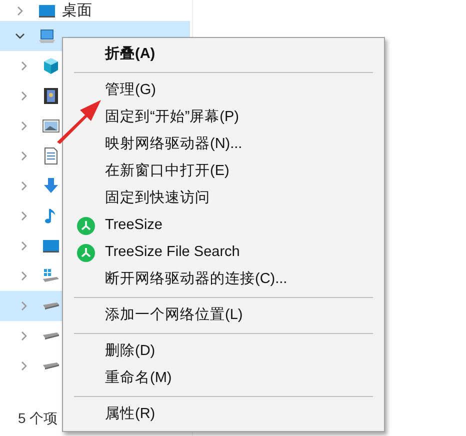  What do you see at coordinates (38, 418) in the screenshot?
I see `status-text: 5 个项` at bounding box center [38, 418].